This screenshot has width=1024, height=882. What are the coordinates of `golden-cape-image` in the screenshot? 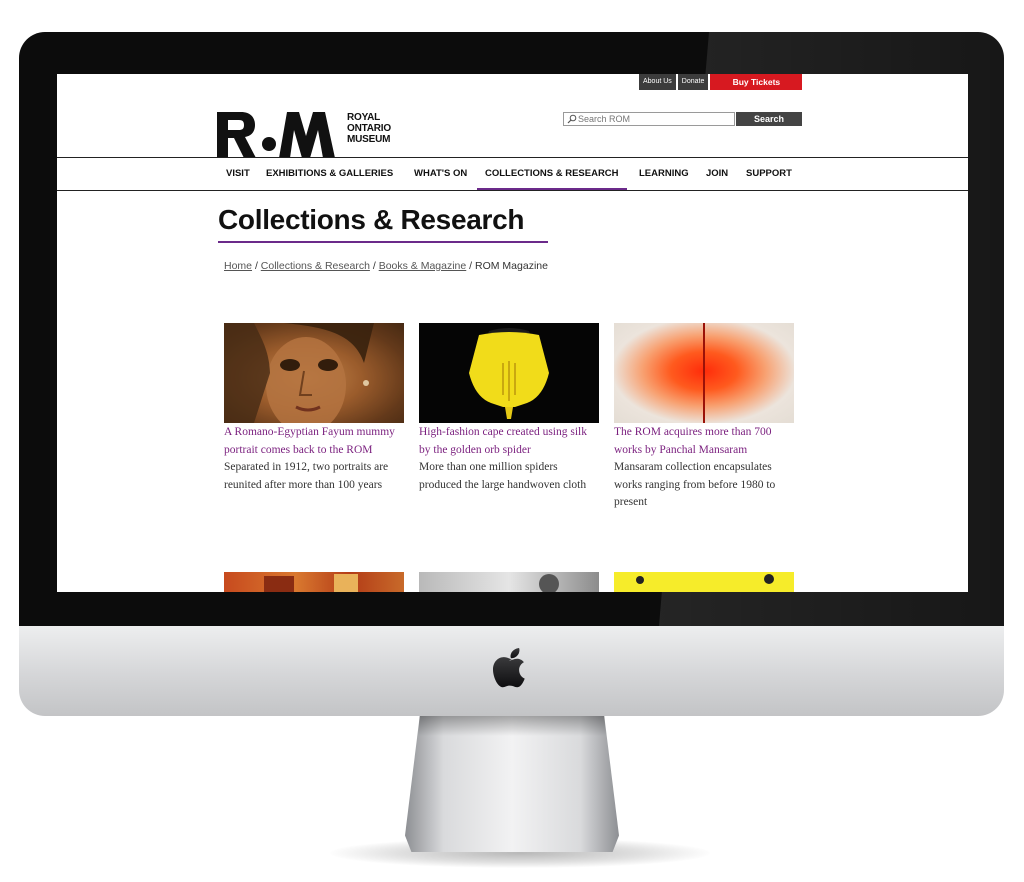 It's located at (509, 373).